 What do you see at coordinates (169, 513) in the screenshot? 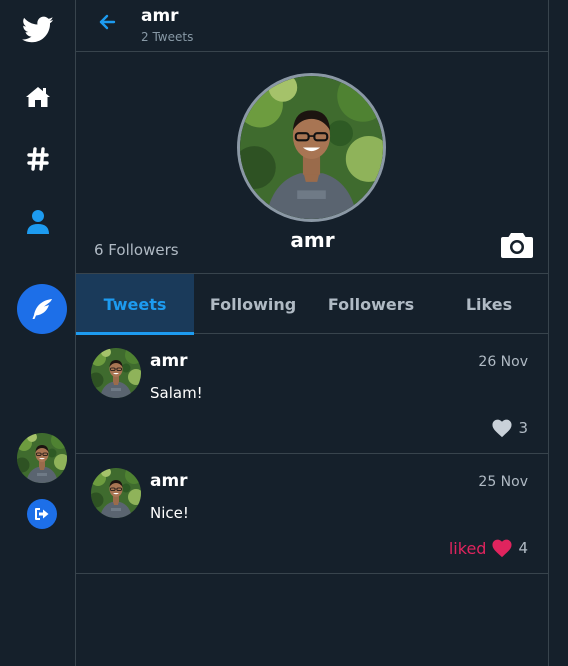
I see `tweet-text: Nice!` at bounding box center [169, 513].